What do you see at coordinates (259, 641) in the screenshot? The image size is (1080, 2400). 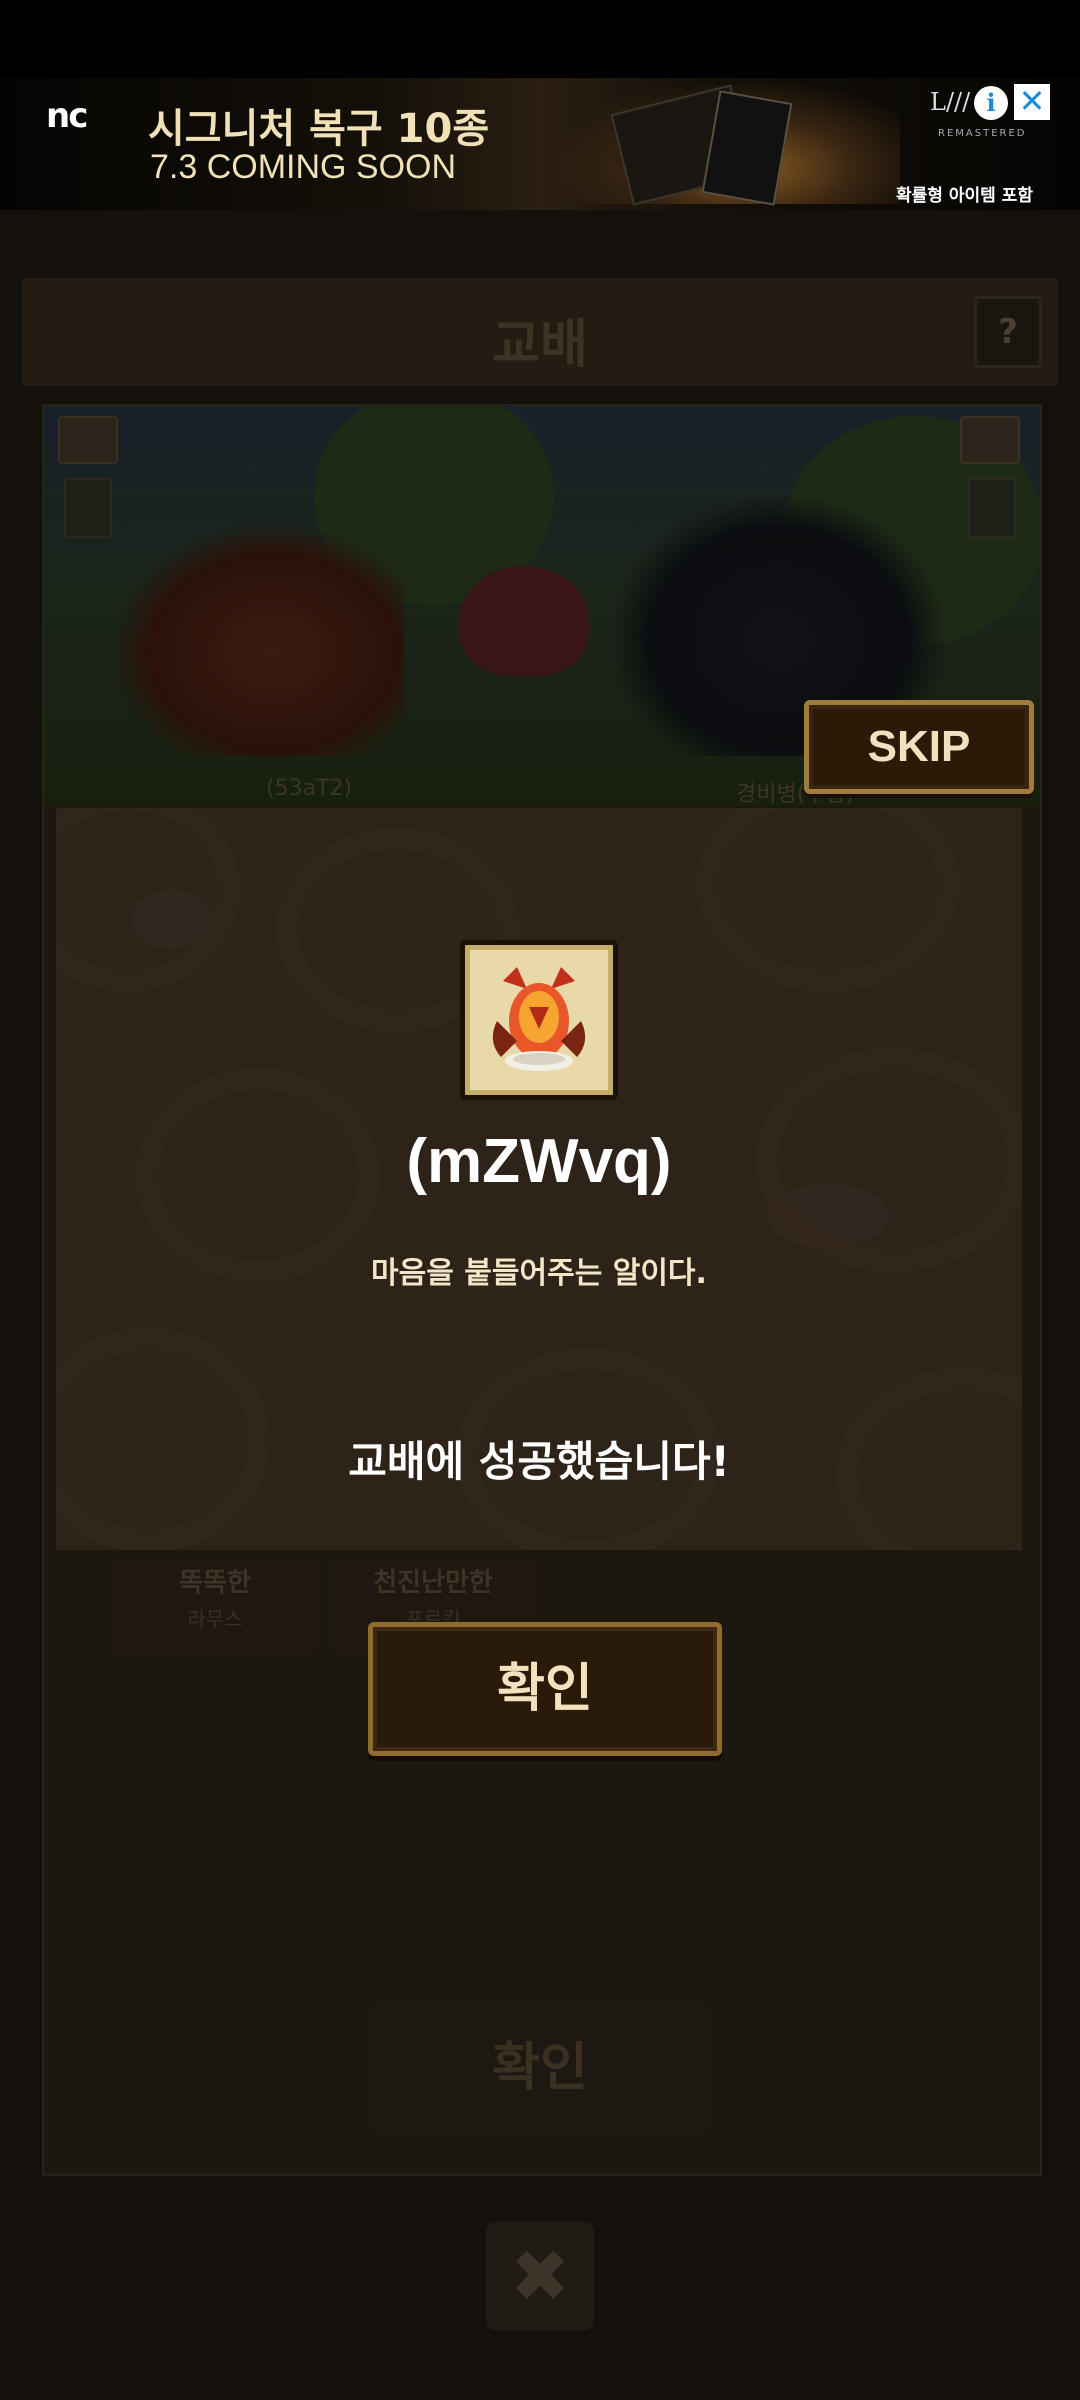 I see `red-dragon-creature` at bounding box center [259, 641].